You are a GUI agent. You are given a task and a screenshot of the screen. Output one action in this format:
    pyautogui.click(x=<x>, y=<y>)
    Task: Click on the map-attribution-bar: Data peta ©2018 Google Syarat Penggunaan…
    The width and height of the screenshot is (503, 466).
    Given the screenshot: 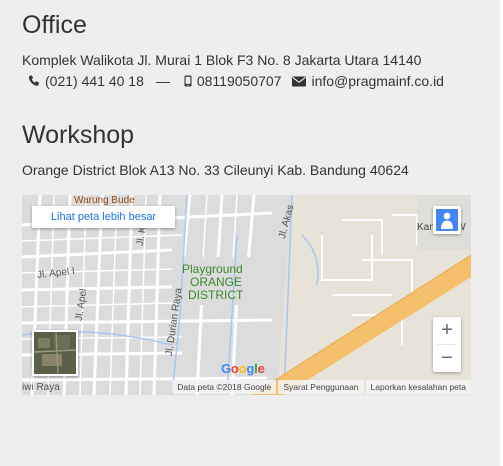 What is the action you would take?
    pyautogui.click(x=246, y=387)
    